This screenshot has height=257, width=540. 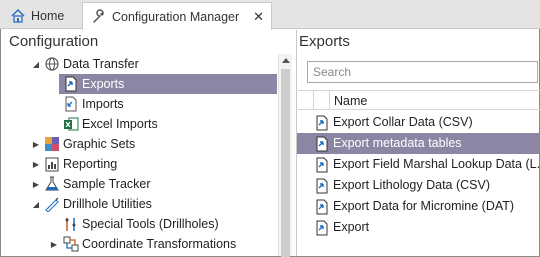 I want to click on search-input: Search, so click(x=422, y=72).